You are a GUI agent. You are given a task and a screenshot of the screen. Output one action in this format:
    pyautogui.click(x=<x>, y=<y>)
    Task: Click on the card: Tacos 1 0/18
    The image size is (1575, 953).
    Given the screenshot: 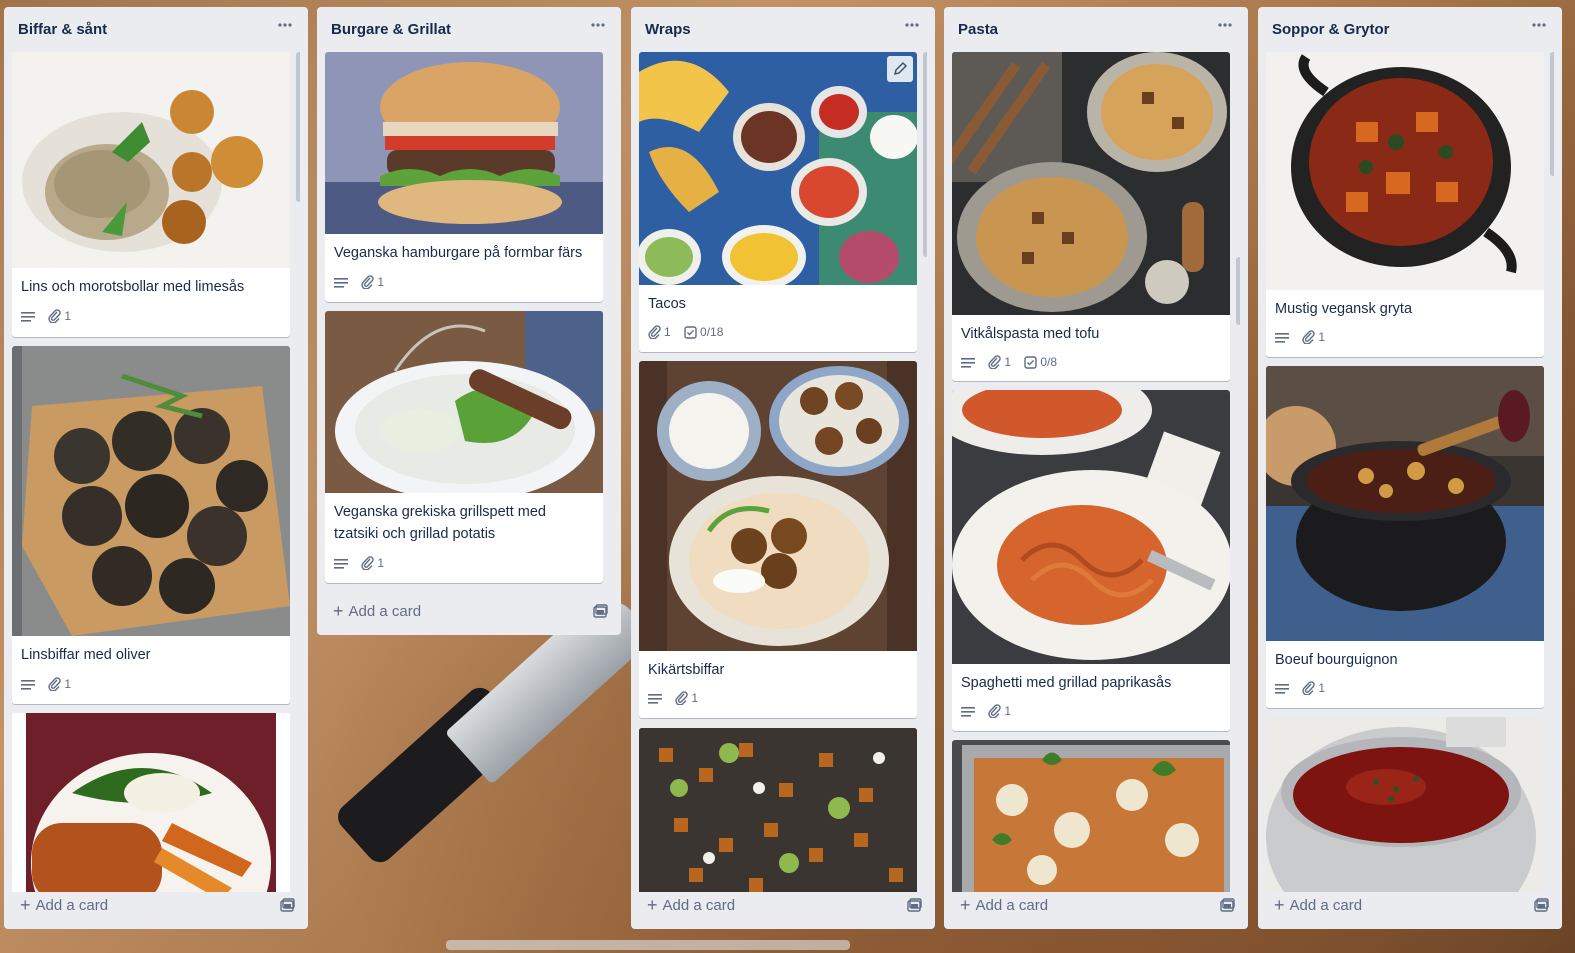 What is the action you would take?
    pyautogui.click(x=778, y=202)
    